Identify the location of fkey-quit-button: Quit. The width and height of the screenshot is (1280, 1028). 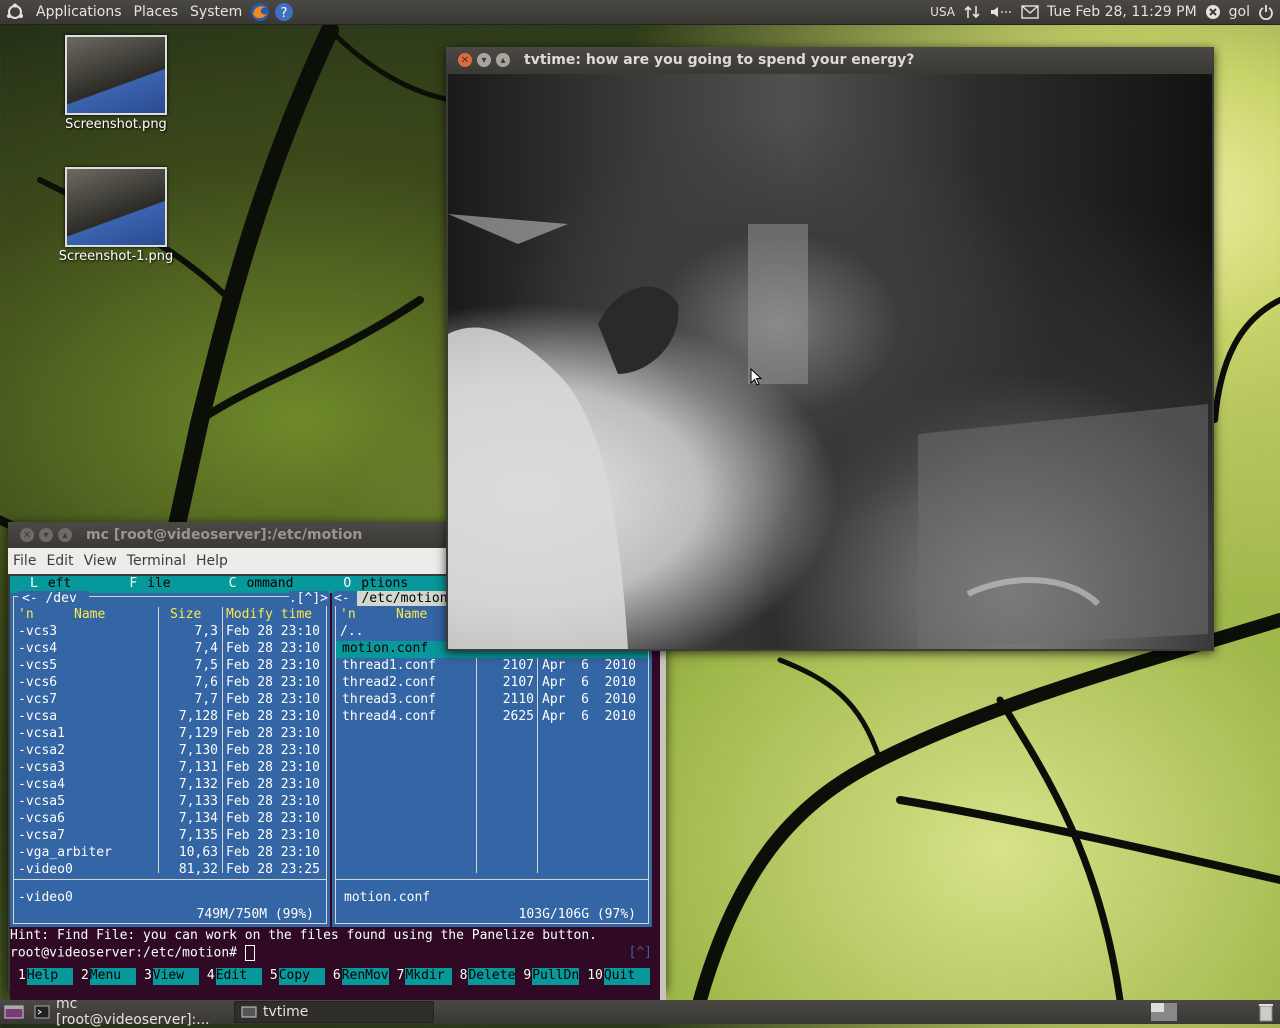
(626, 976).